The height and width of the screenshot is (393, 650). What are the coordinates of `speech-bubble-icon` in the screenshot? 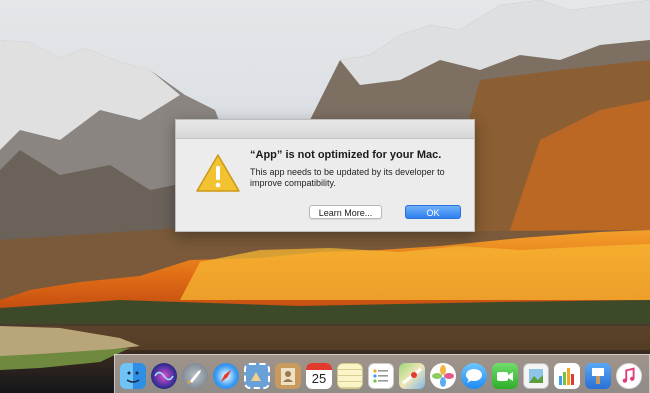 It's located at (474, 376).